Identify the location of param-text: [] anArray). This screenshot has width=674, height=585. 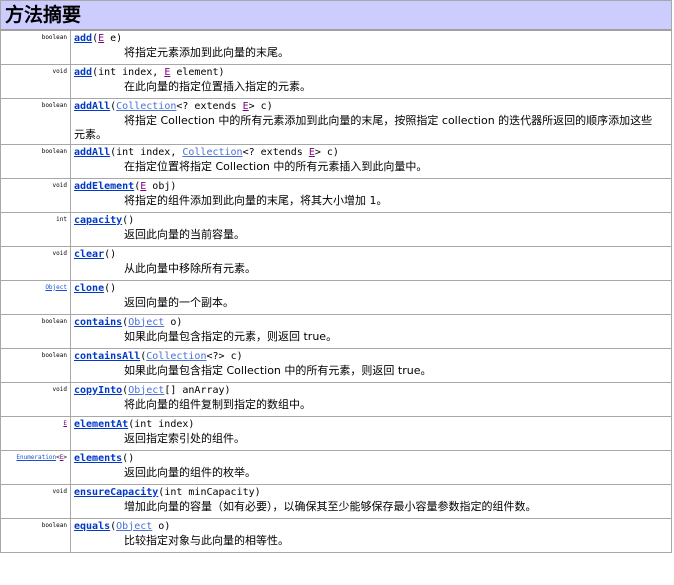
(197, 390).